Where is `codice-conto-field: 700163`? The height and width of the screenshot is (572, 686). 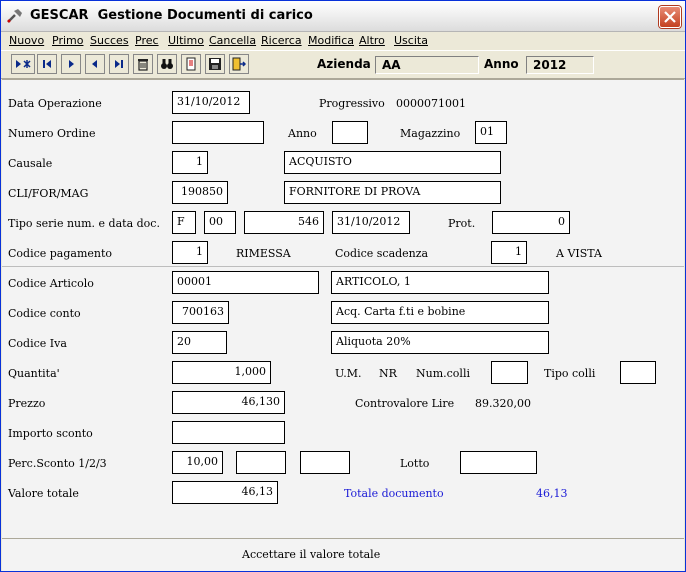 codice-conto-field: 700163 is located at coordinates (200, 312).